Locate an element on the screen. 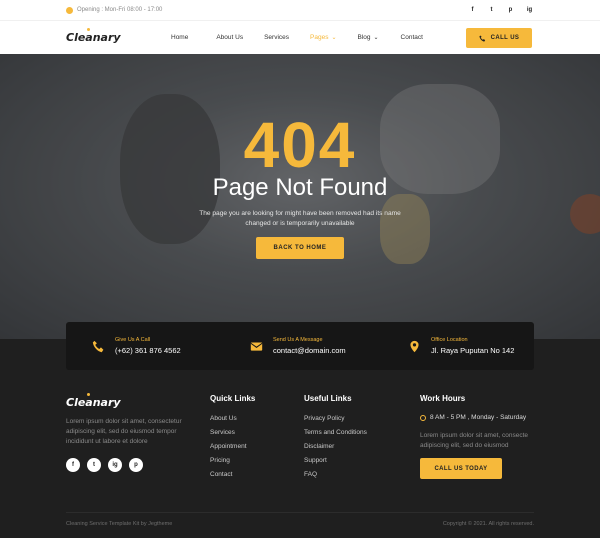 The height and width of the screenshot is (538, 600). quick-link: Pricing is located at coordinates (232, 461).